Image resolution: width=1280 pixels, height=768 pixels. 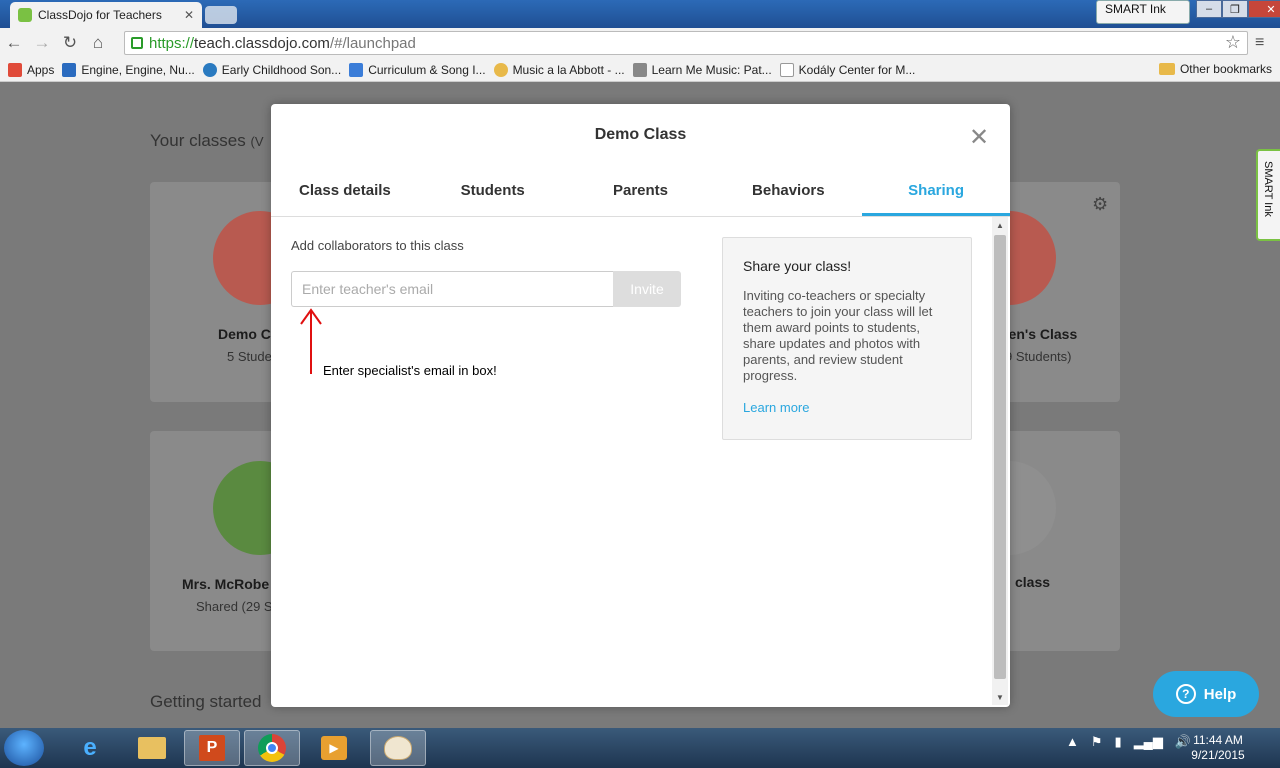 What do you see at coordinates (334, 748) in the screenshot?
I see `media-player-icon: ▶` at bounding box center [334, 748].